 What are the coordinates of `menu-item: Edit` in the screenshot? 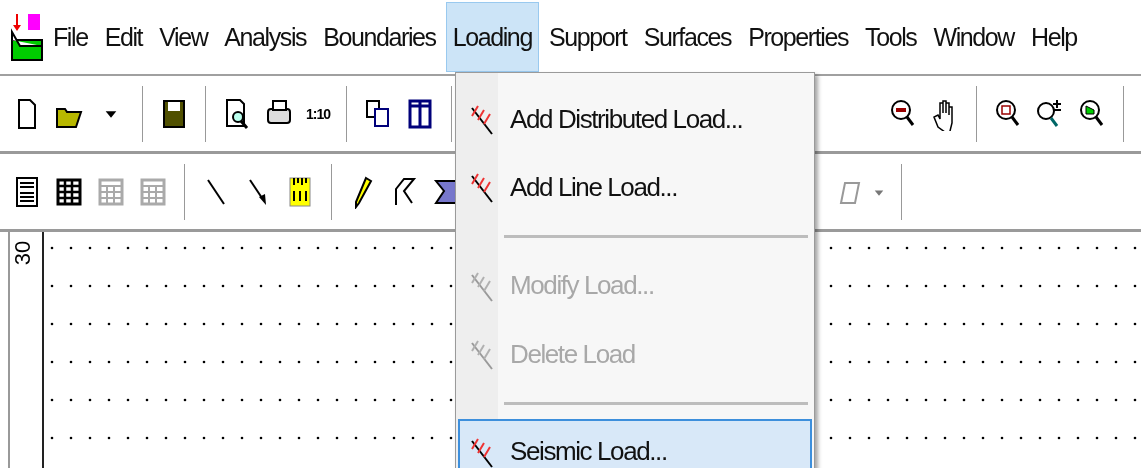 It's located at (123, 37).